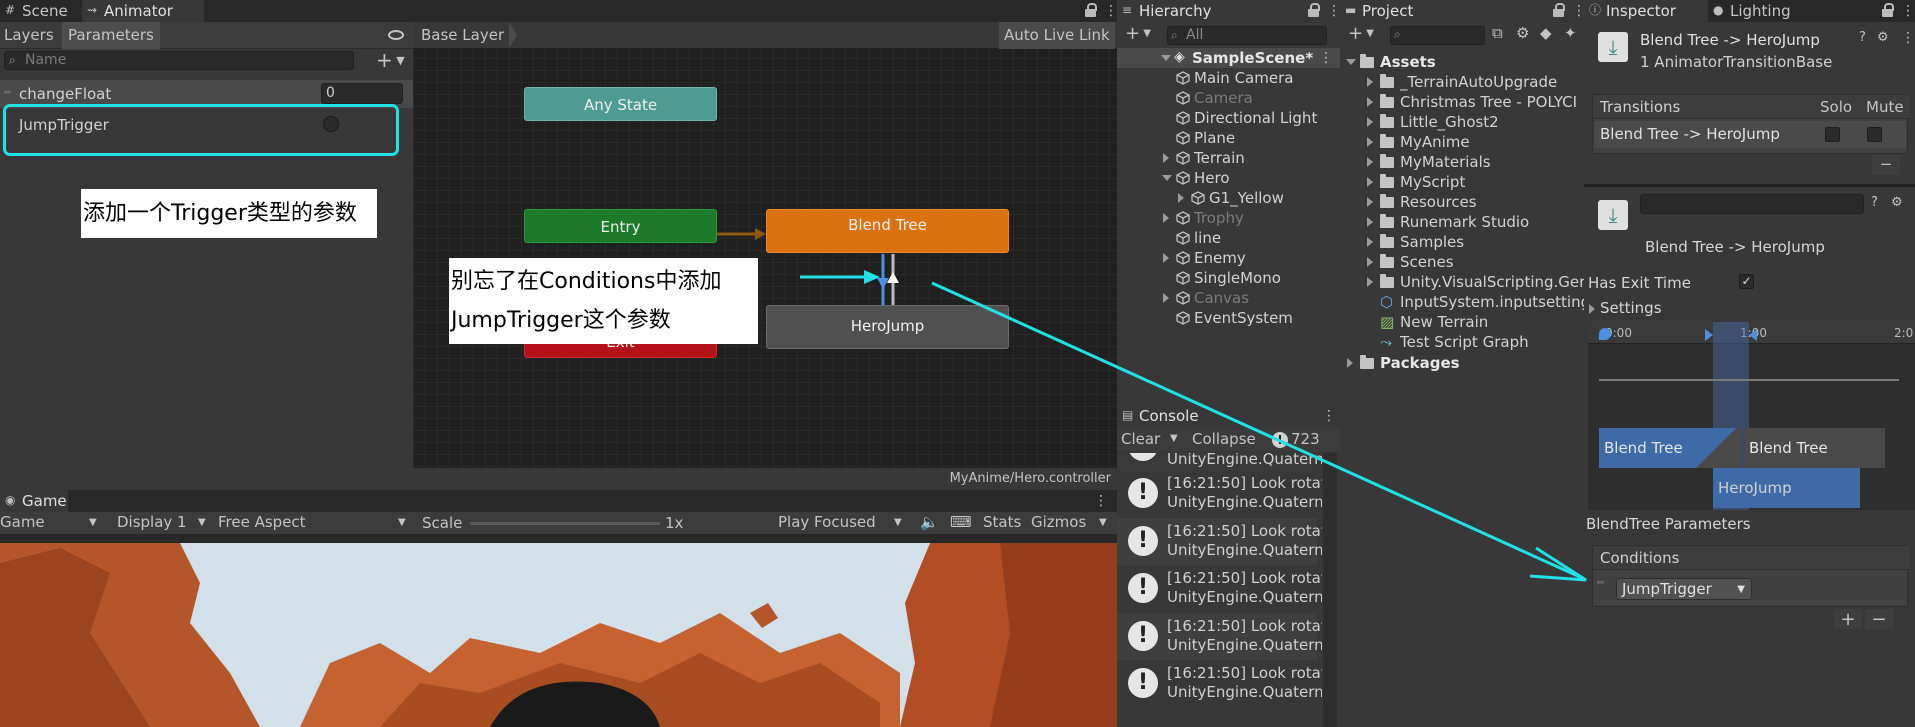  What do you see at coordinates (1002, 522) in the screenshot?
I see `stats-button: Stats` at bounding box center [1002, 522].